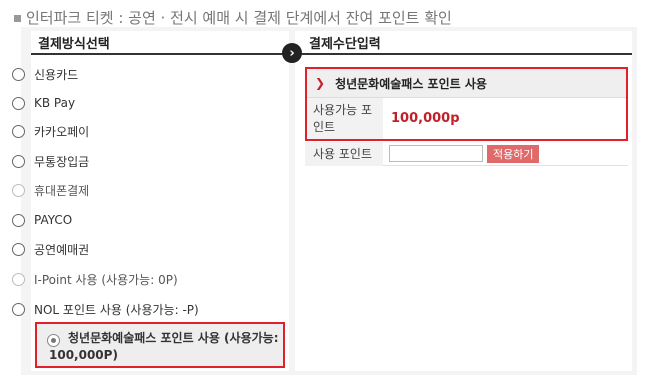 The width and height of the screenshot is (658, 390). I want to click on method-label: PAYCO, so click(53, 220).